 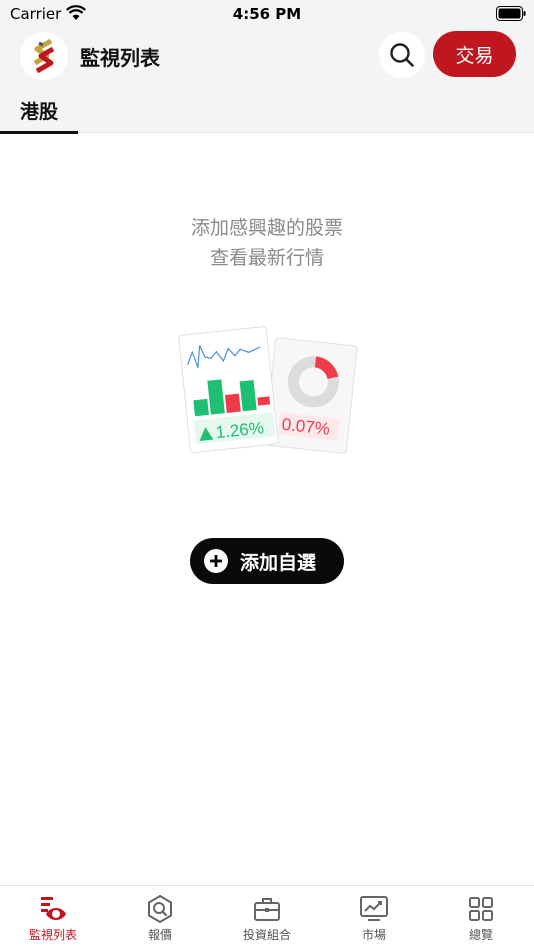 What do you see at coordinates (266, 228) in the screenshot?
I see `empty-message-line1: 添加感興趣的股票` at bounding box center [266, 228].